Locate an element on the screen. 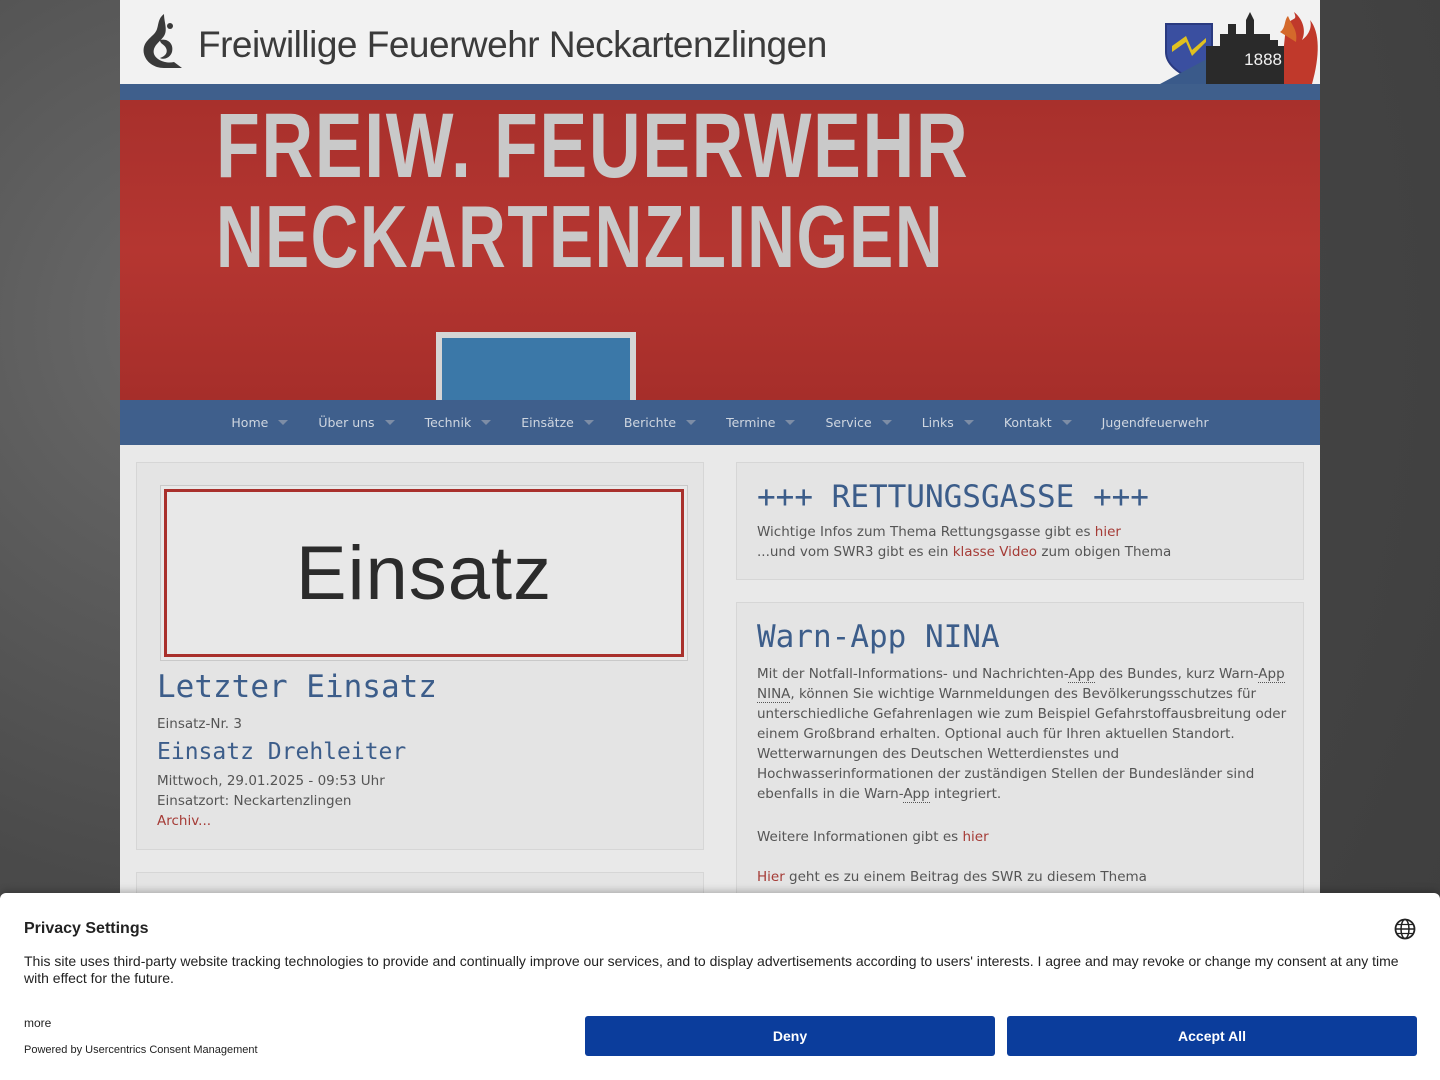  nina-more-info: Weitere Informationen gibt es hier is located at coordinates (873, 837).